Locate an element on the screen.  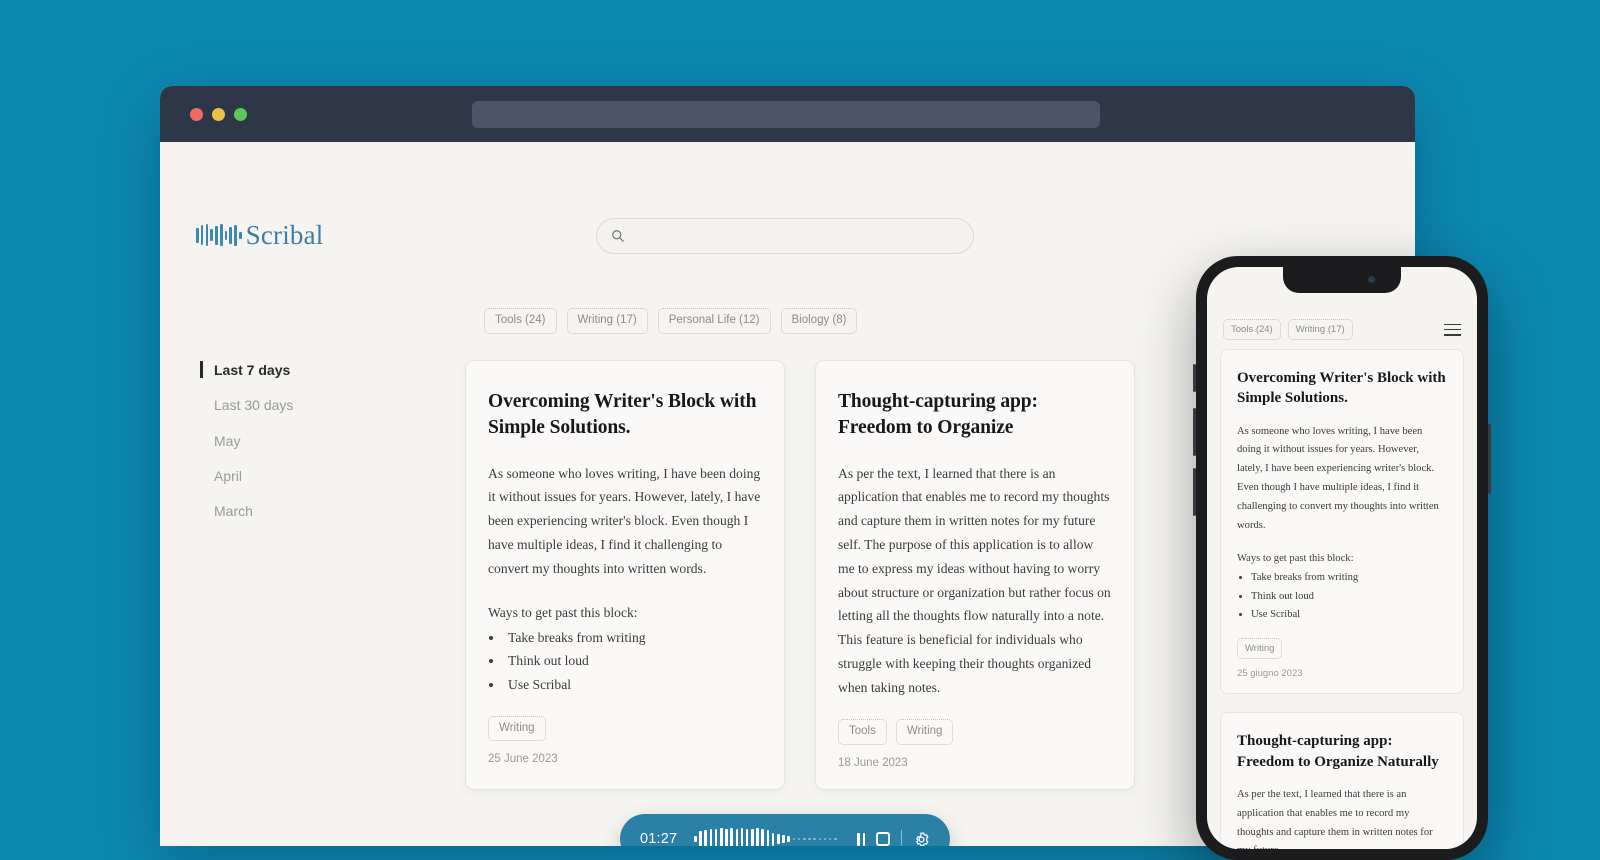
search-input is located at coordinates (796, 236).